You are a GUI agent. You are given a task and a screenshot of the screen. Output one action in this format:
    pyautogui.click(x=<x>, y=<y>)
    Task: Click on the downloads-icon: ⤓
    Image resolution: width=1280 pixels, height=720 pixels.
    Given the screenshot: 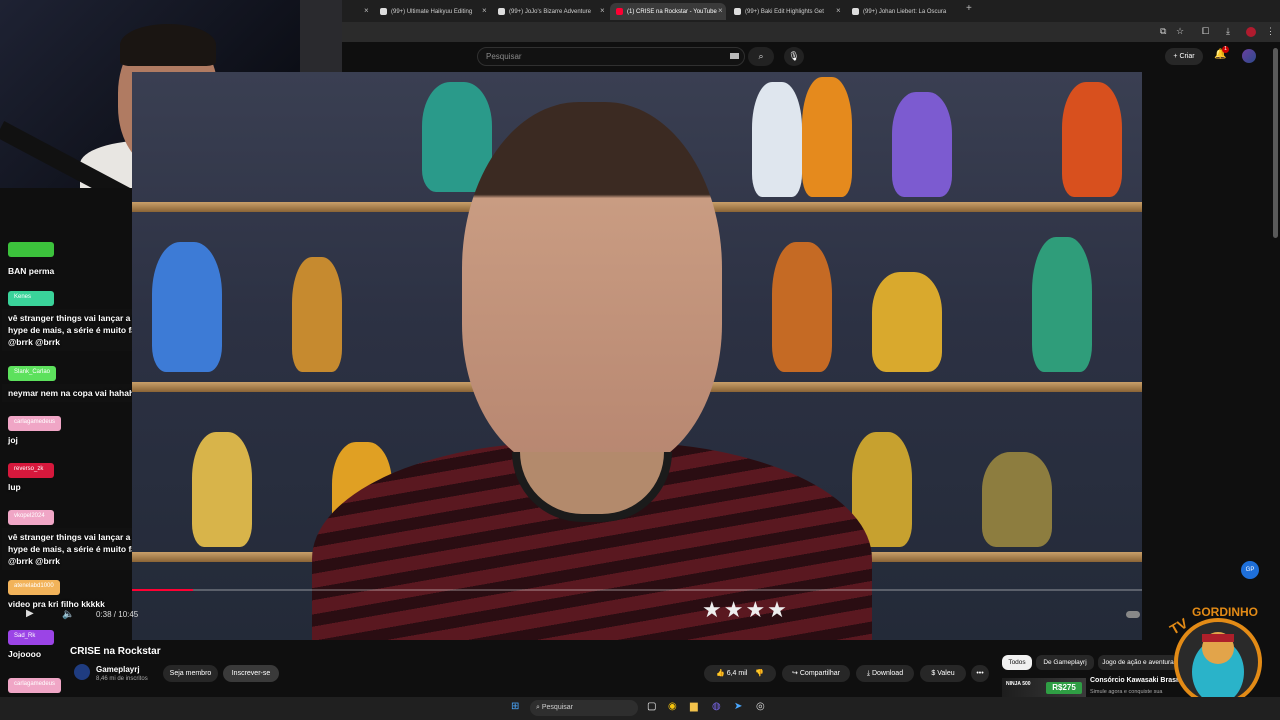 What is the action you would take?
    pyautogui.click(x=1228, y=31)
    